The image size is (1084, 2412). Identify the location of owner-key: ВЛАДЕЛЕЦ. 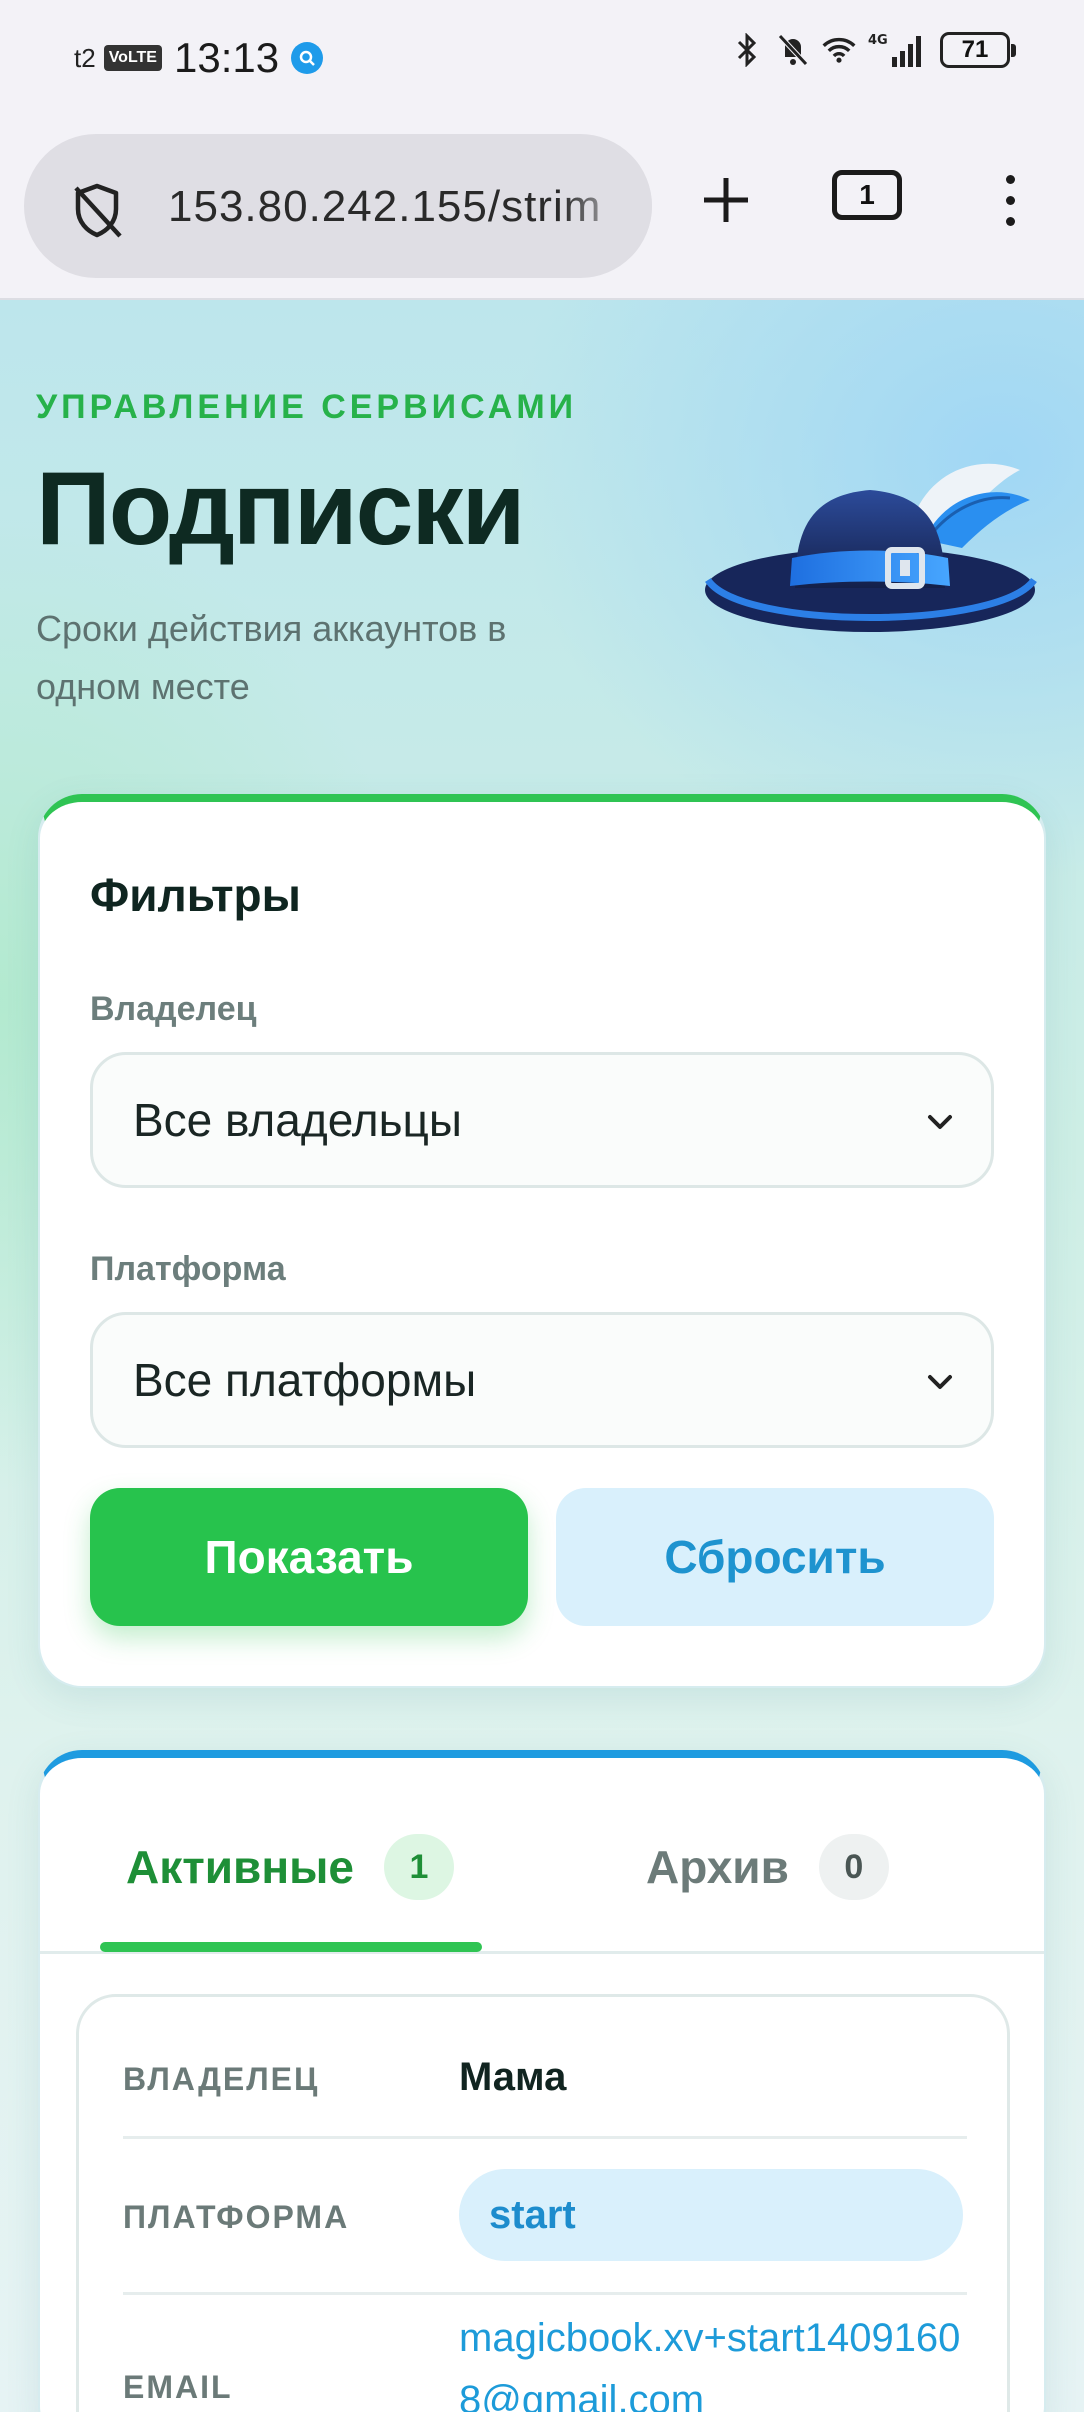
(221, 2079).